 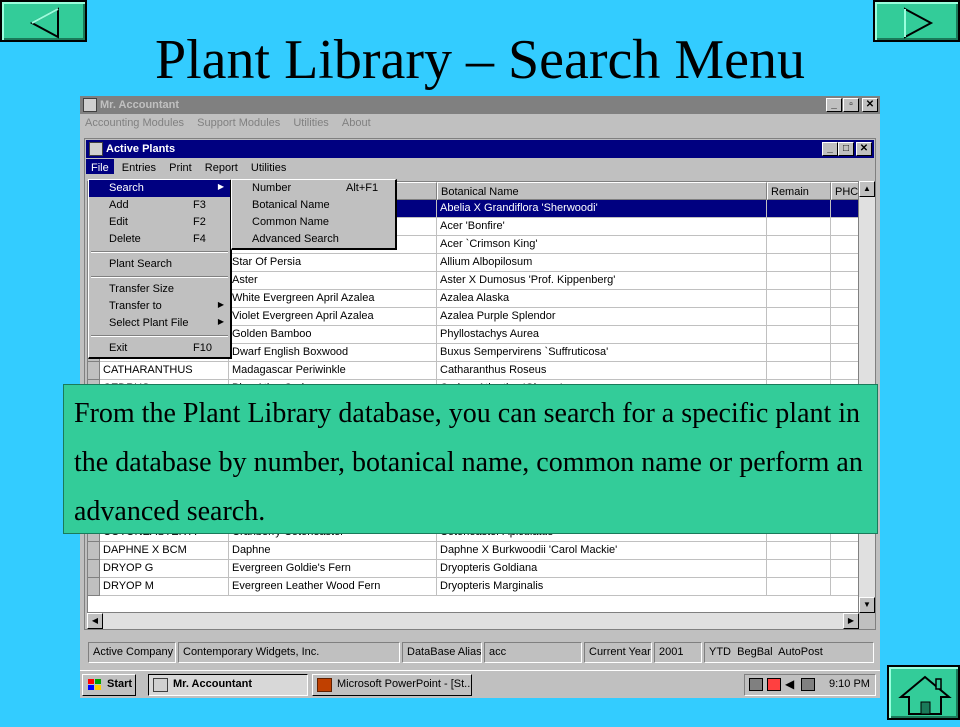 I want to click on display-icon, so click(x=808, y=684).